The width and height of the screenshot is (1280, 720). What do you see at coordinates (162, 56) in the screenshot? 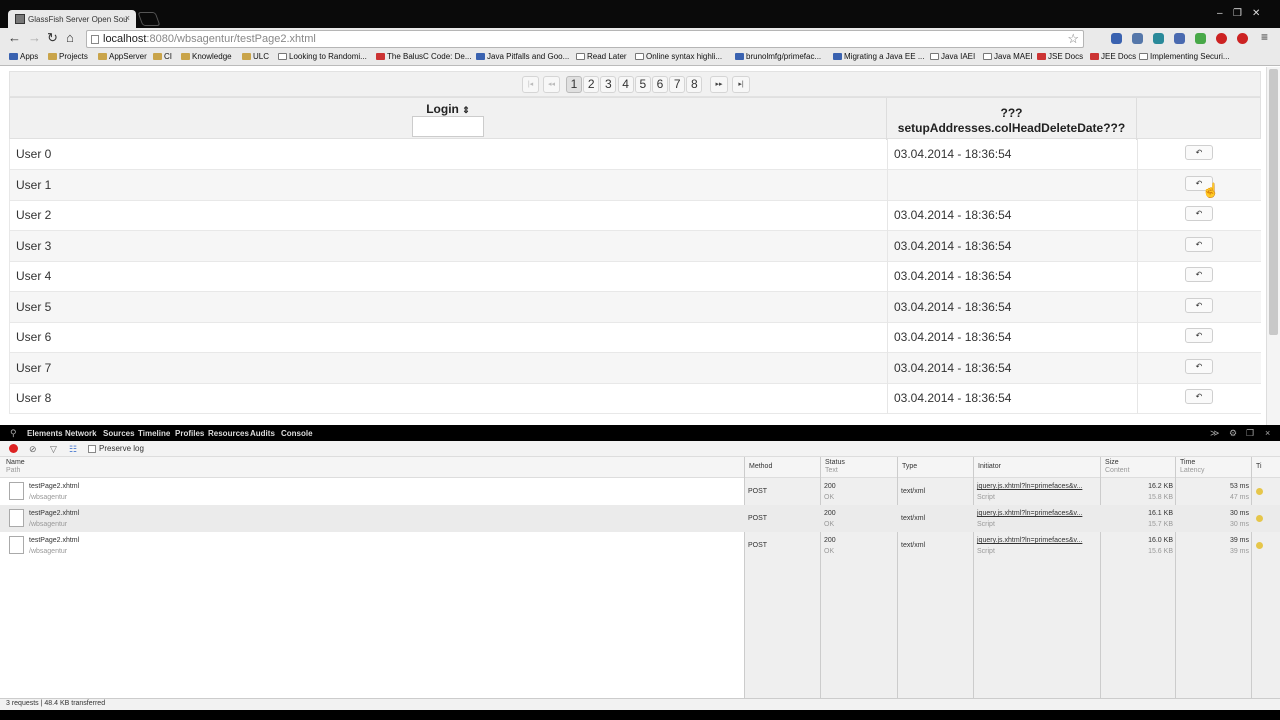
I see `bookmark-item: CI` at bounding box center [162, 56].